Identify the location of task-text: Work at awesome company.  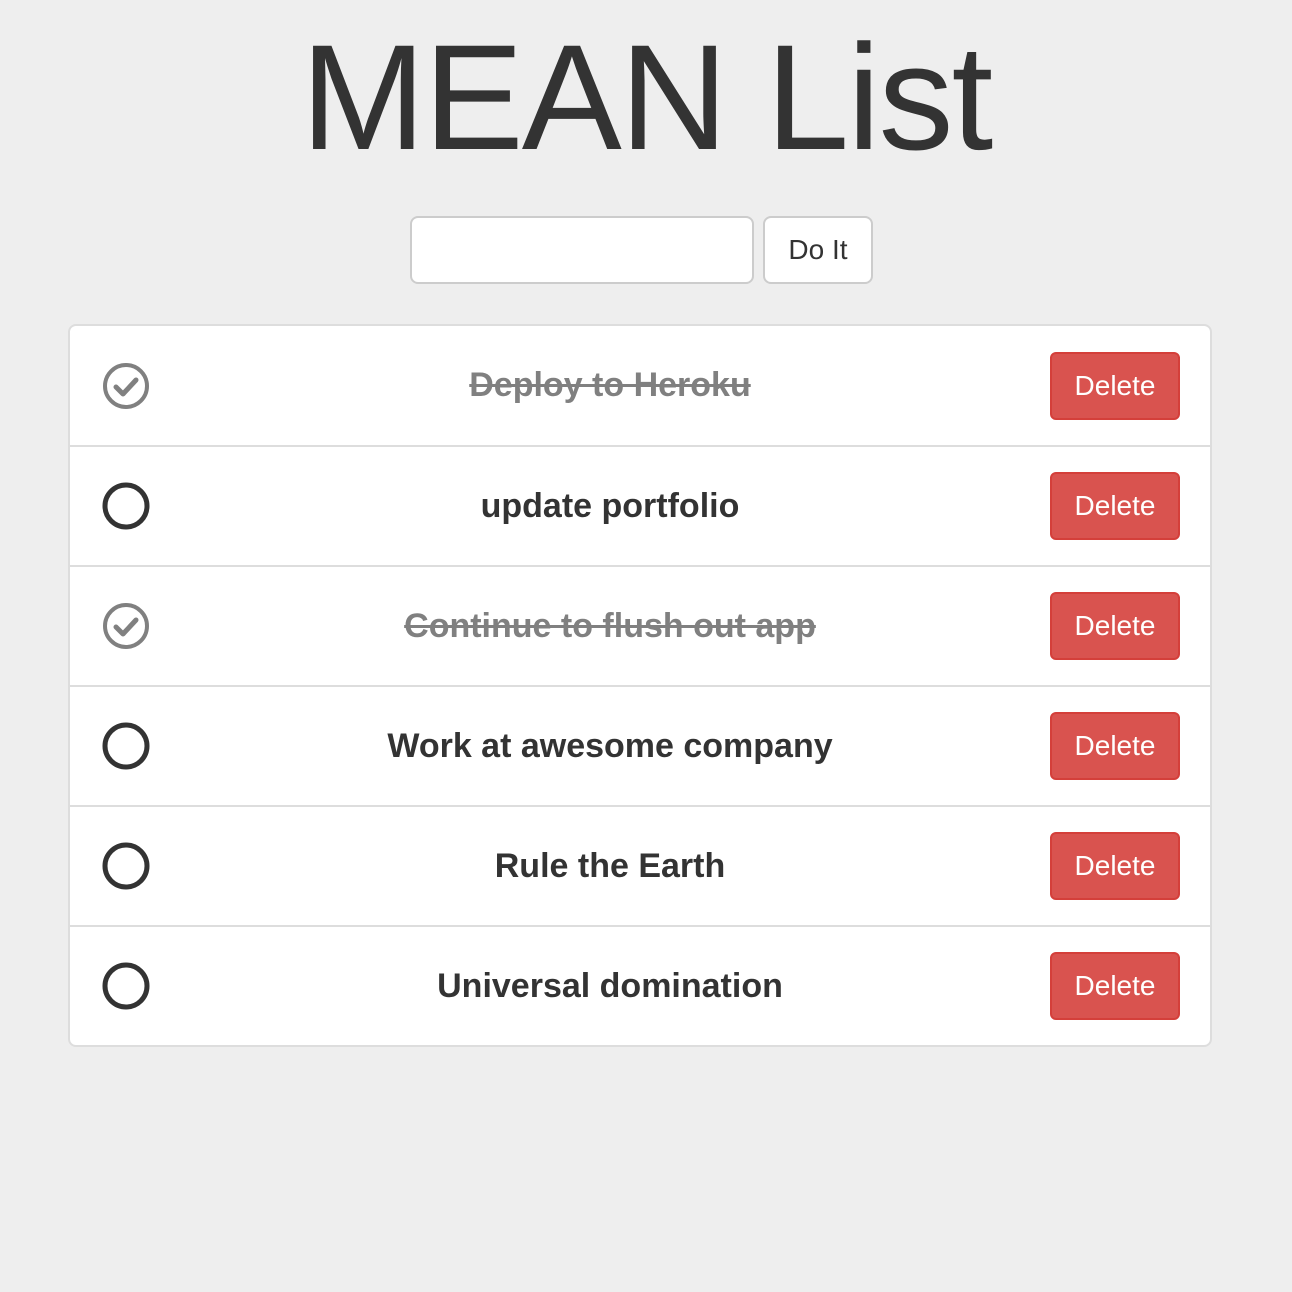
(610, 745).